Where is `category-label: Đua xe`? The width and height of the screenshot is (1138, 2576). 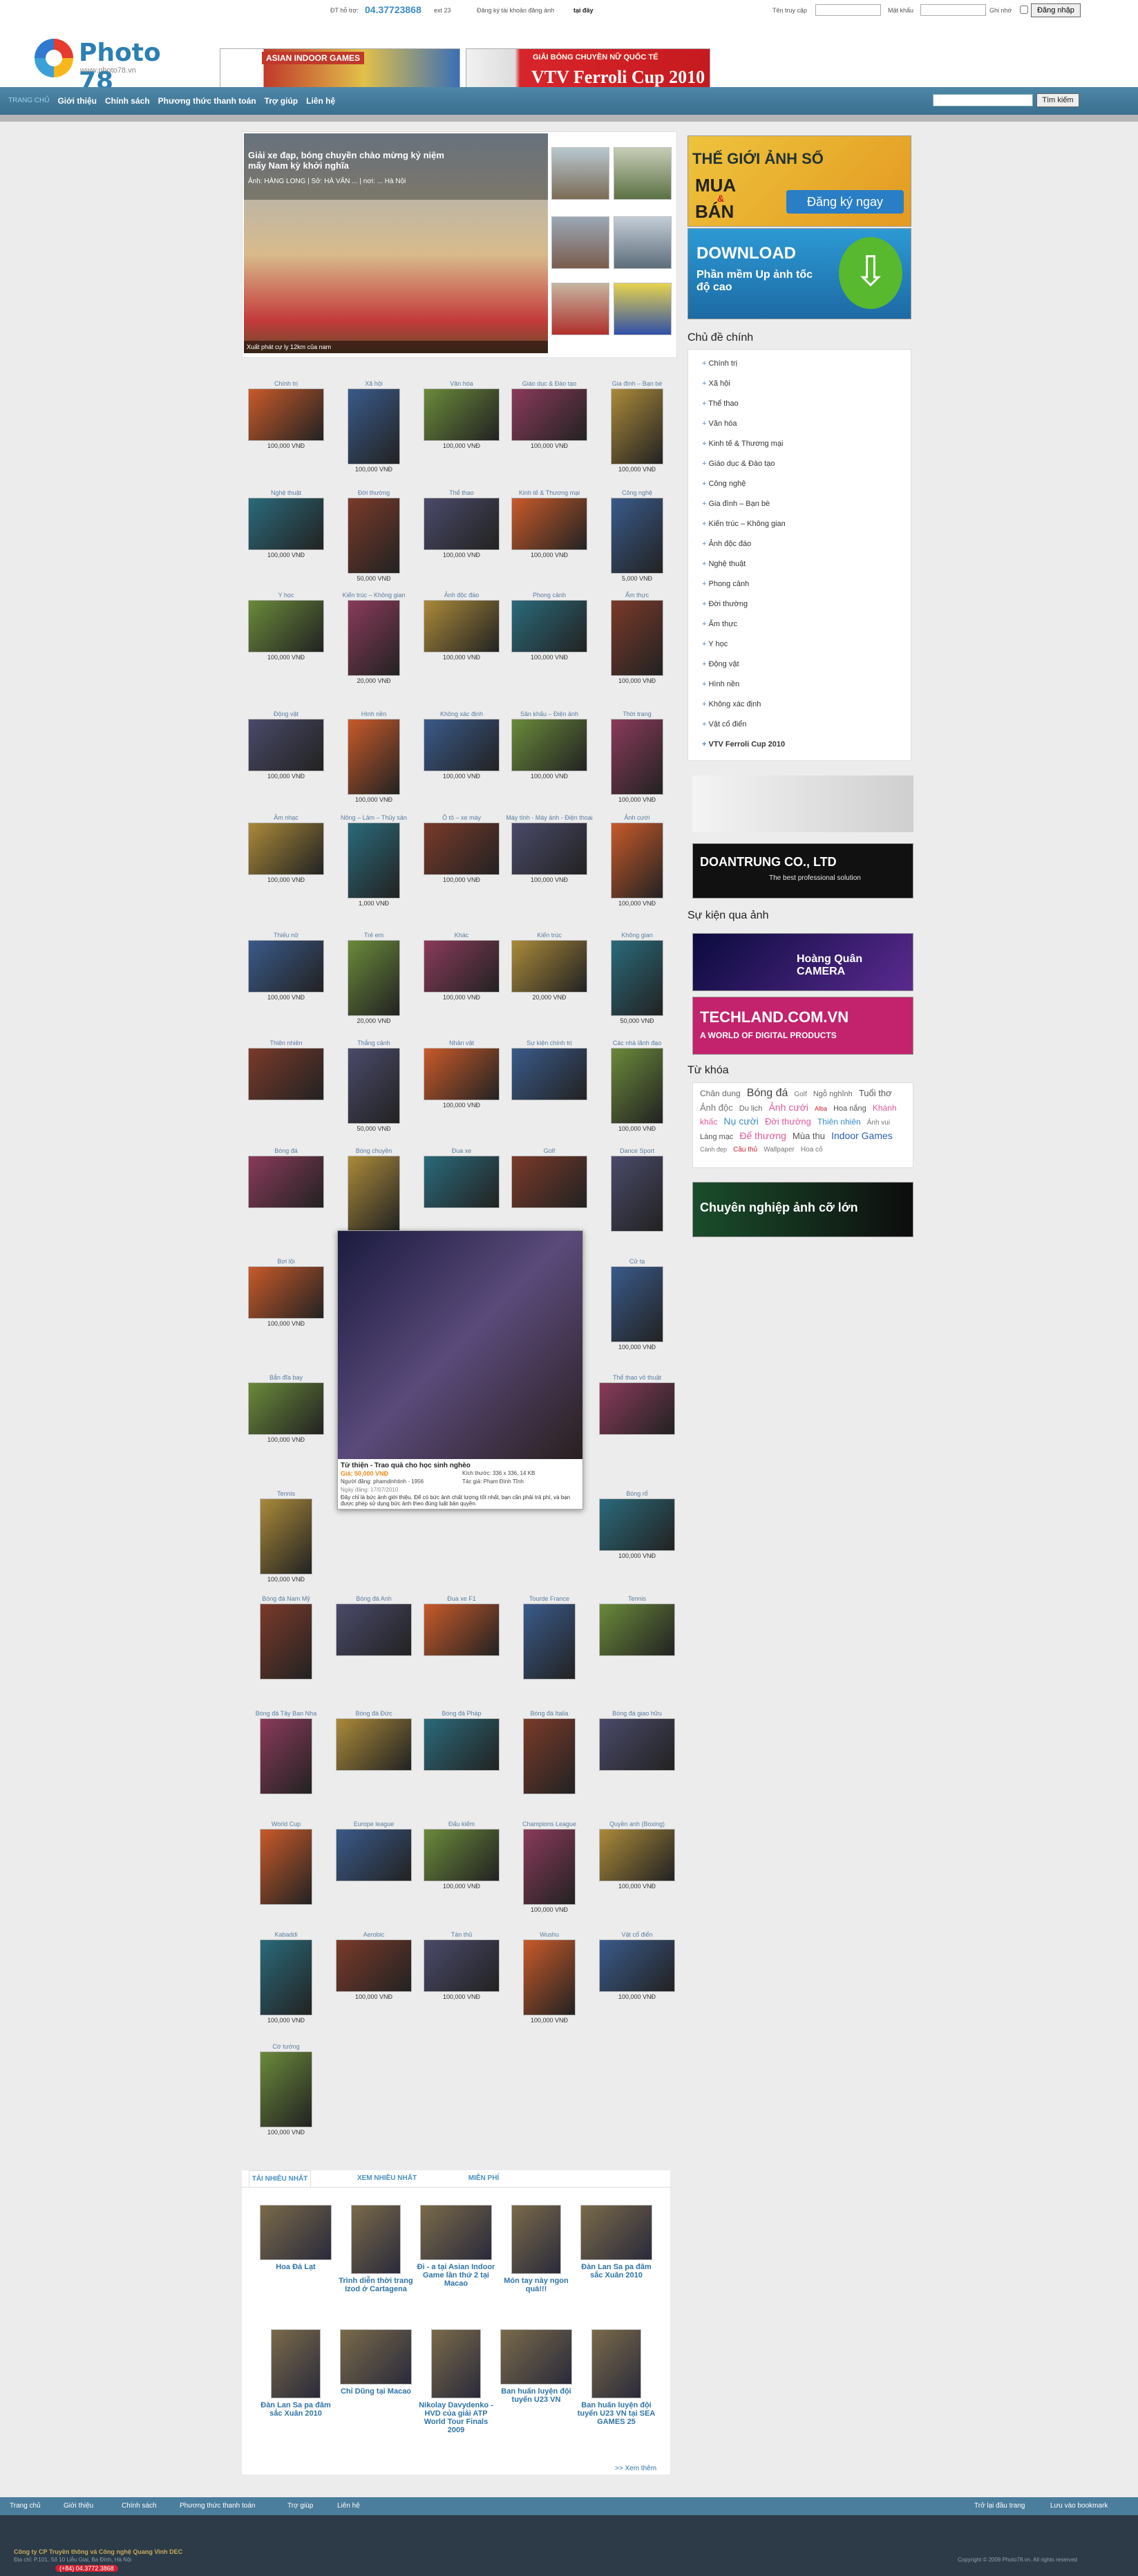 category-label: Đua xe is located at coordinates (461, 1150).